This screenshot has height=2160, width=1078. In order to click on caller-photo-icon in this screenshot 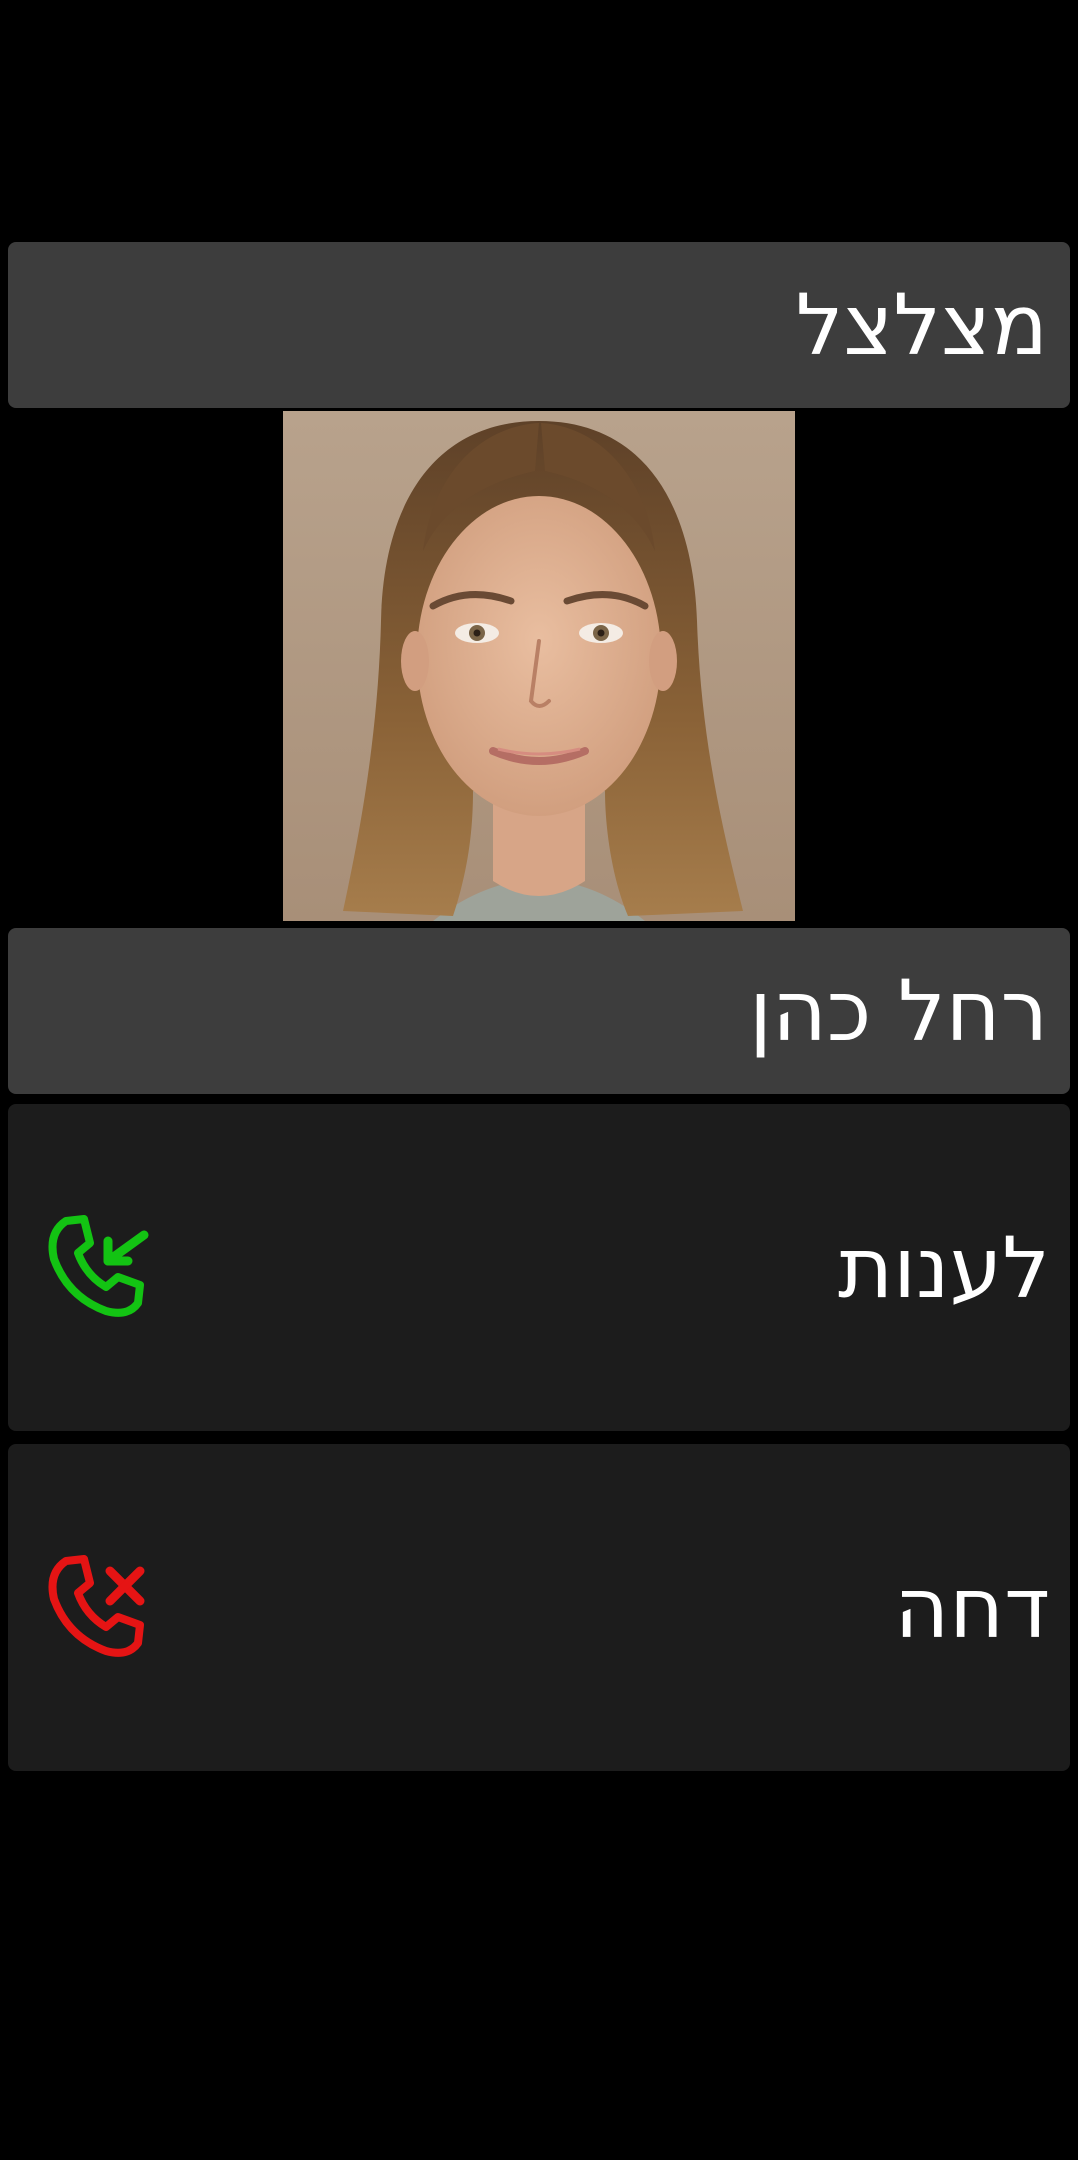, I will do `click(539, 666)`.